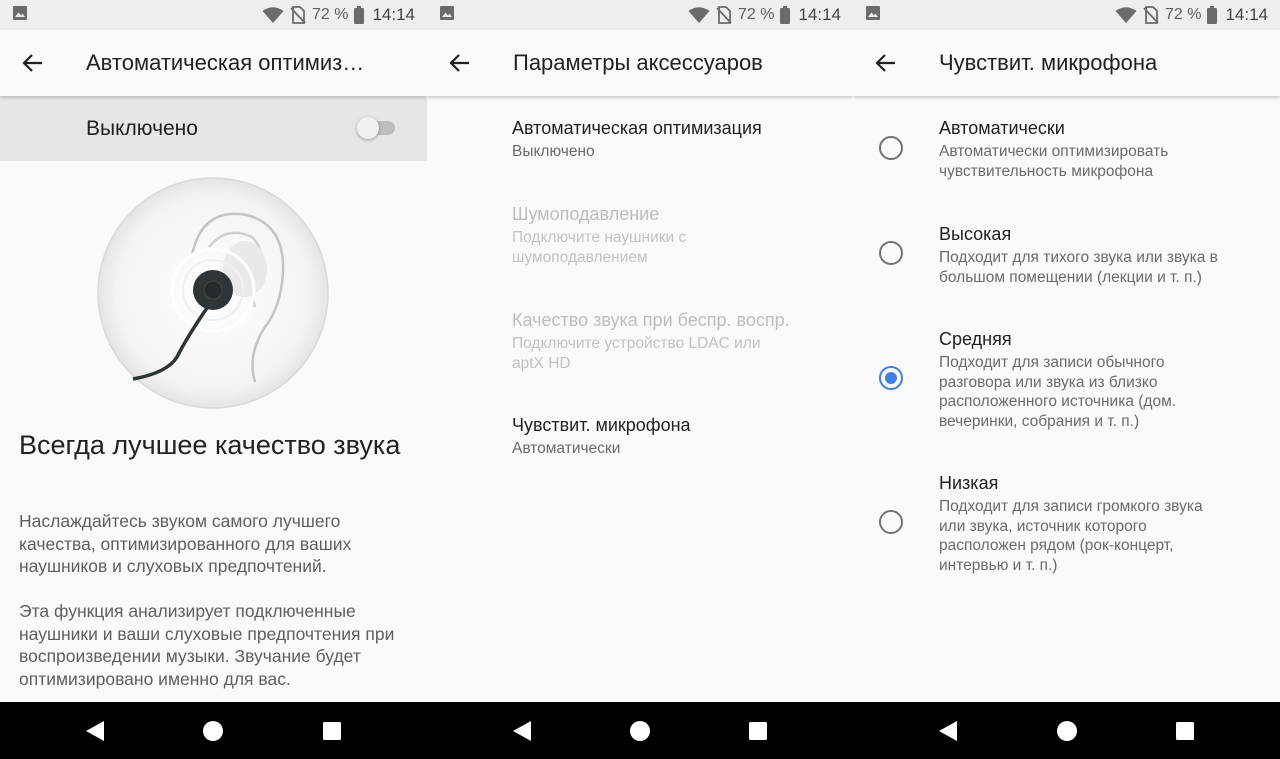  What do you see at coordinates (1002, 128) in the screenshot?
I see `option-title: Автоматически` at bounding box center [1002, 128].